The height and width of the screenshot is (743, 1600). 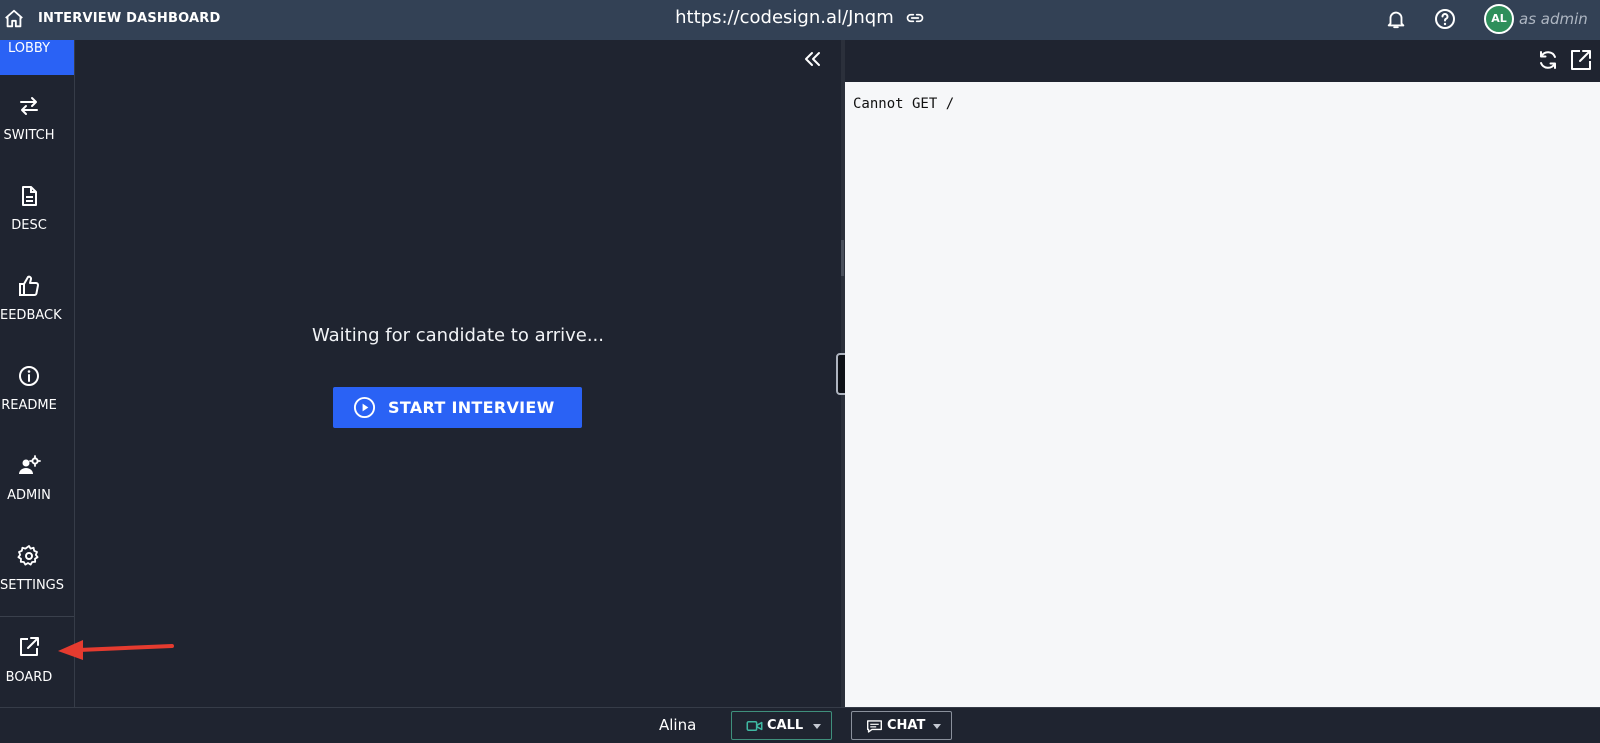 What do you see at coordinates (906, 725) in the screenshot?
I see `chat-label: CHAT` at bounding box center [906, 725].